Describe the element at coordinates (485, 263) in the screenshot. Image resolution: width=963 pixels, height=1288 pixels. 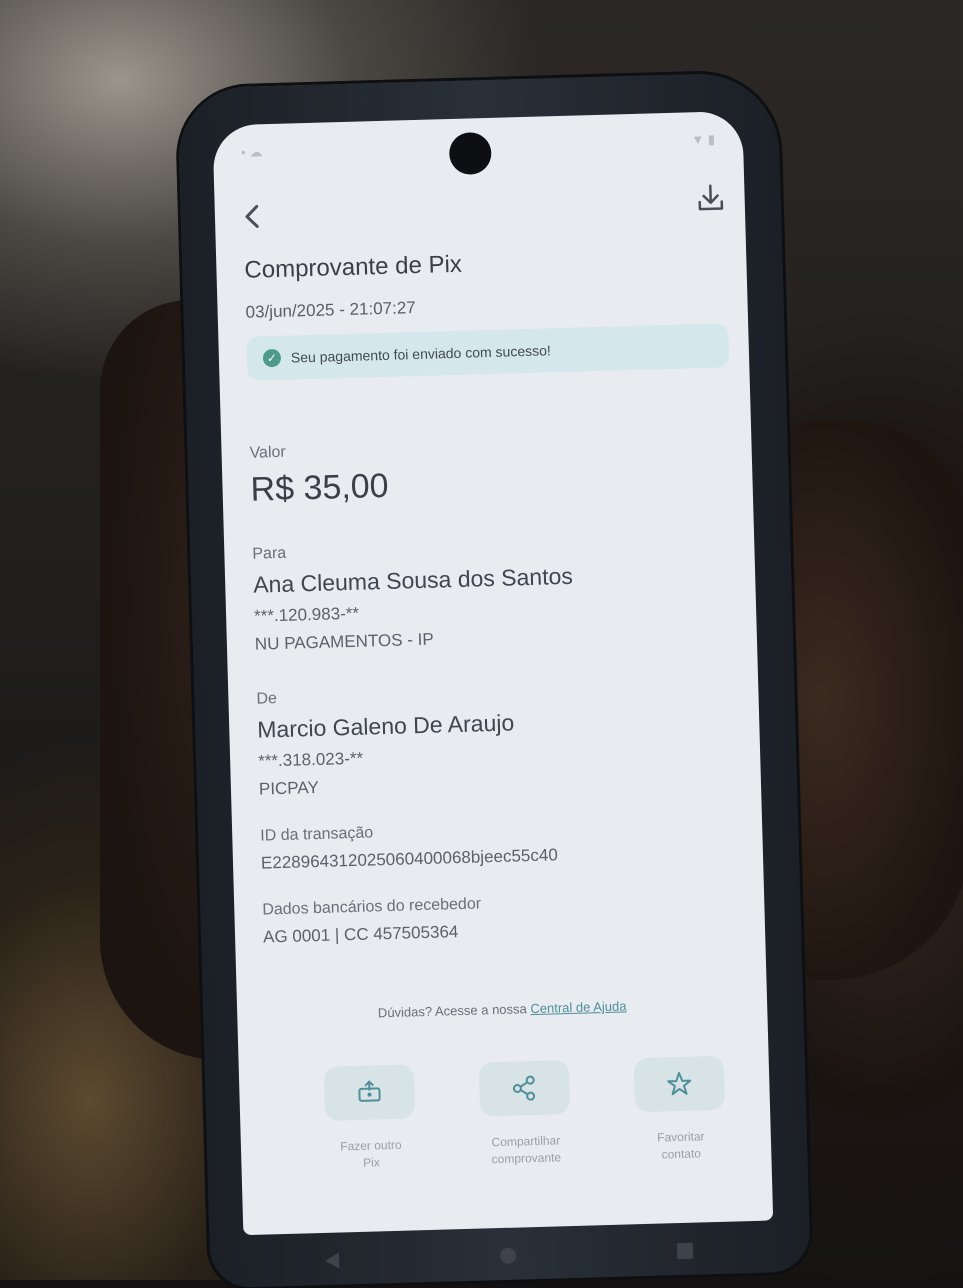
I see `page-title: Comprovante de Pix` at that location.